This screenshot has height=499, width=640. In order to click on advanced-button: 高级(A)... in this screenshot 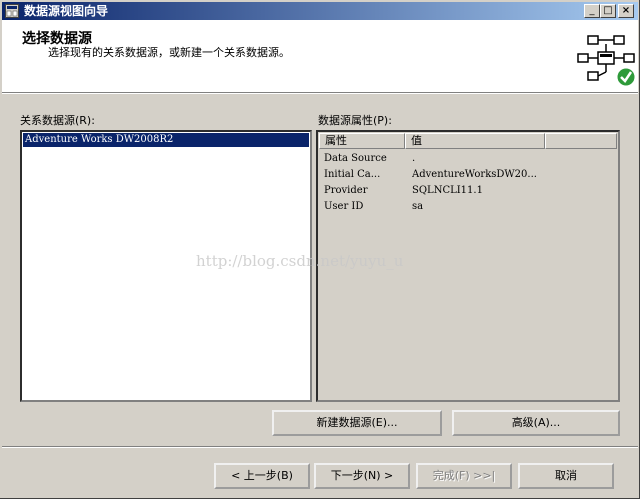, I will do `click(536, 423)`.